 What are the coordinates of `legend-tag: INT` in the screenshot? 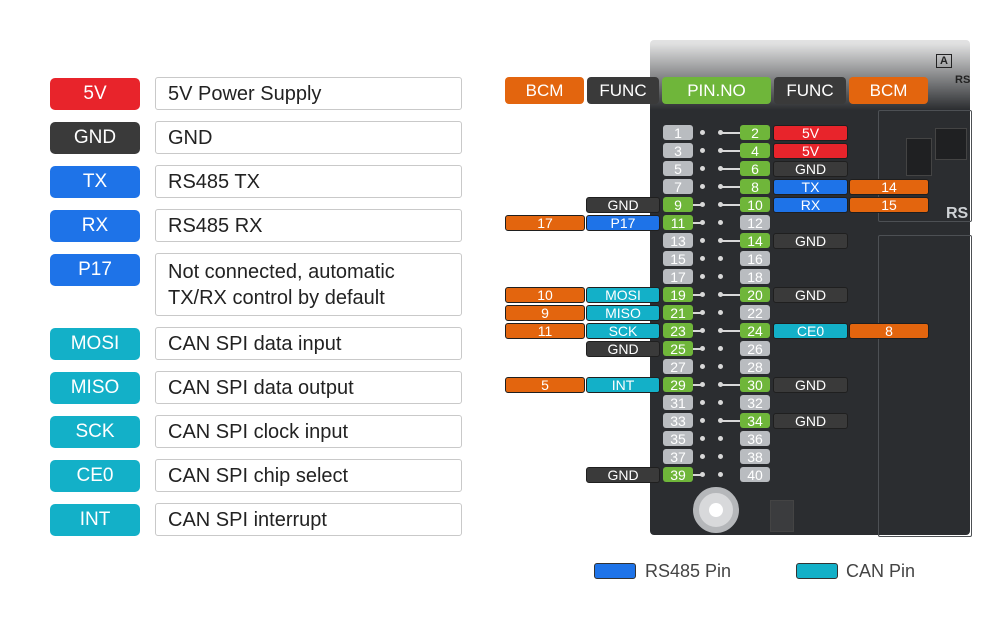 It's located at (95, 520).